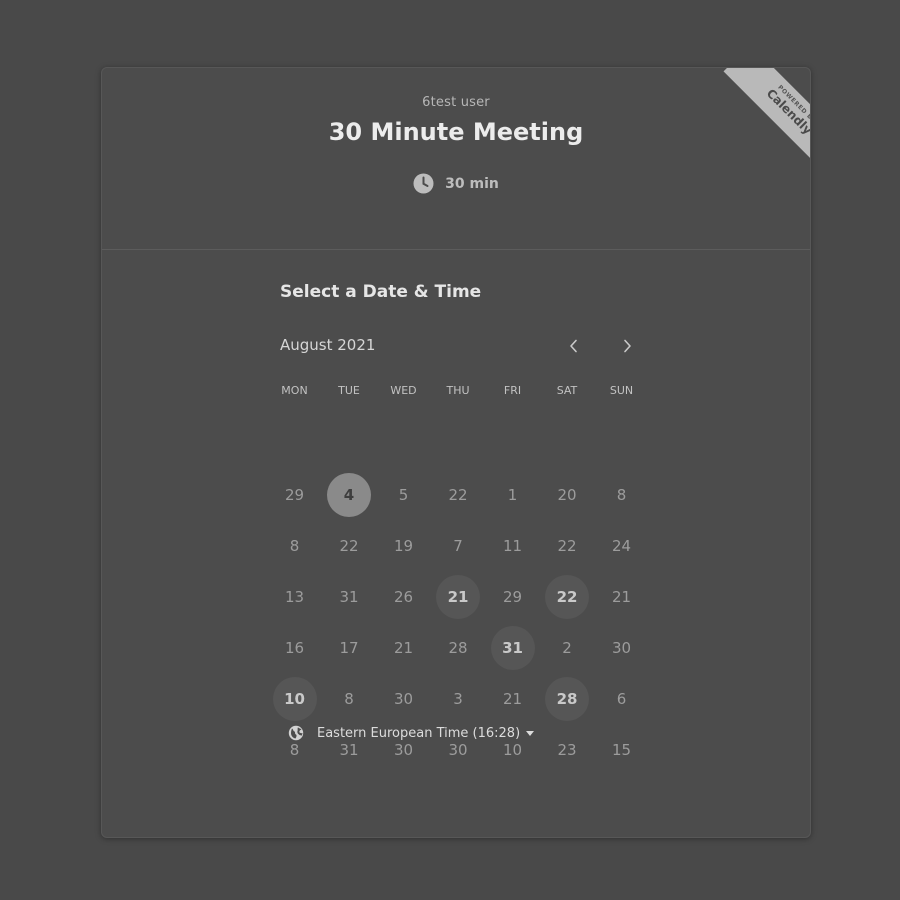  Describe the element at coordinates (381, 292) in the screenshot. I see `section-title: Select a Date & Time` at that location.